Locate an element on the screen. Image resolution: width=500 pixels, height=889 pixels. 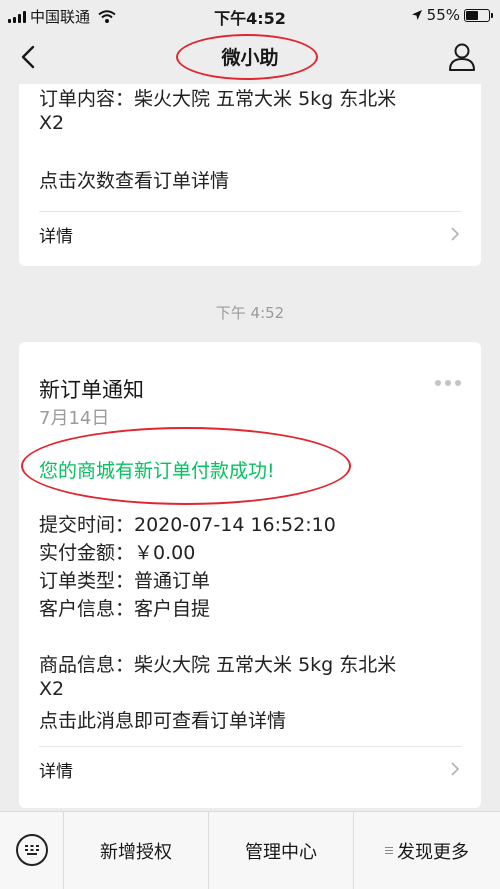
order-content-cont: X2 is located at coordinates (52, 123).